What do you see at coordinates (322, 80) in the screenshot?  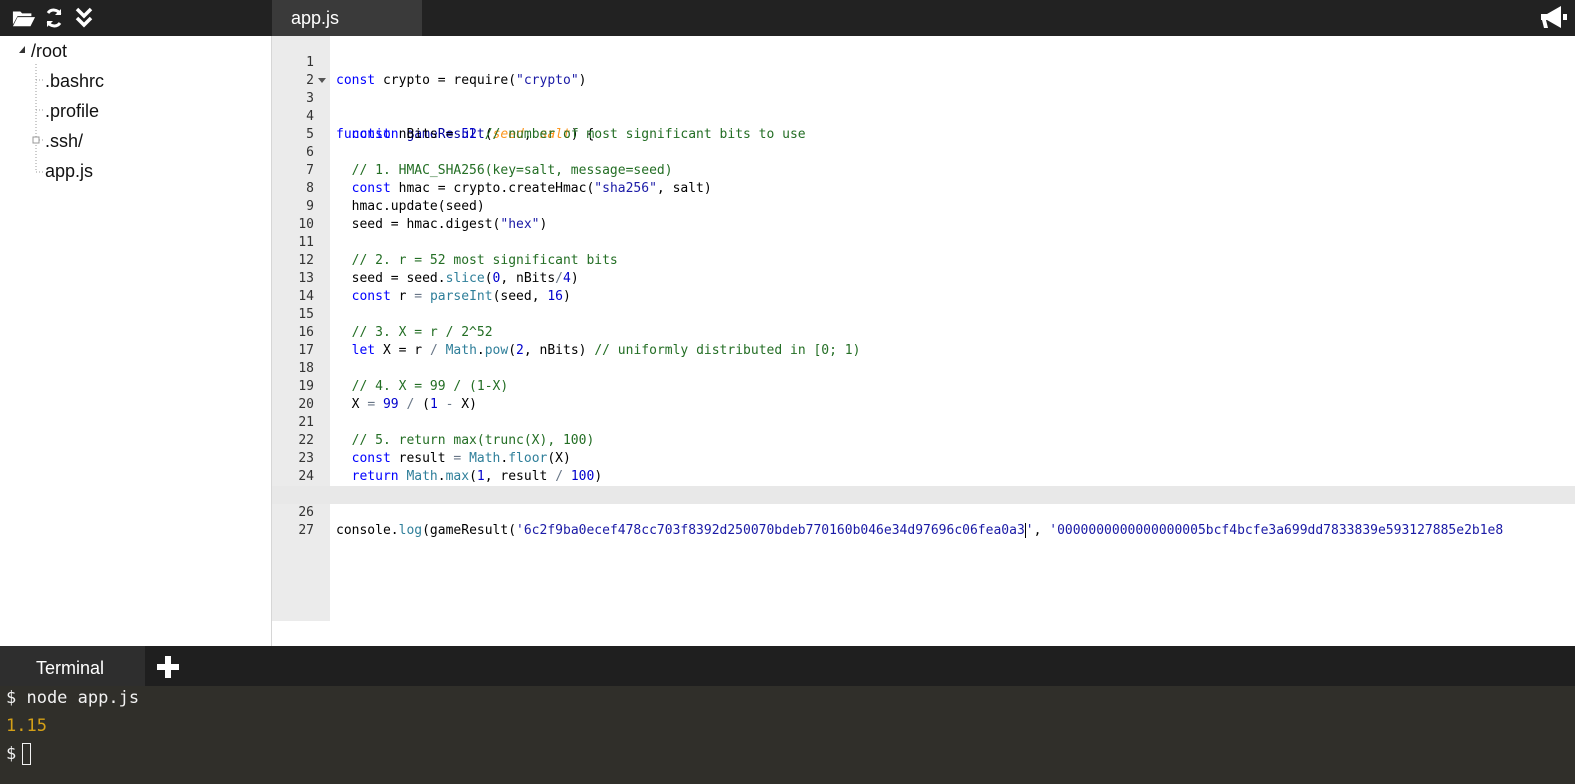 I see `fold-arrow-icon` at bounding box center [322, 80].